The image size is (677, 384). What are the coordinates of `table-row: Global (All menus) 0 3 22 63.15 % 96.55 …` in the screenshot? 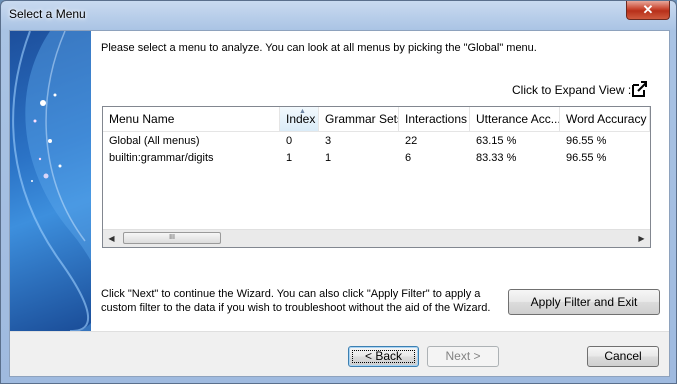 It's located at (376, 141).